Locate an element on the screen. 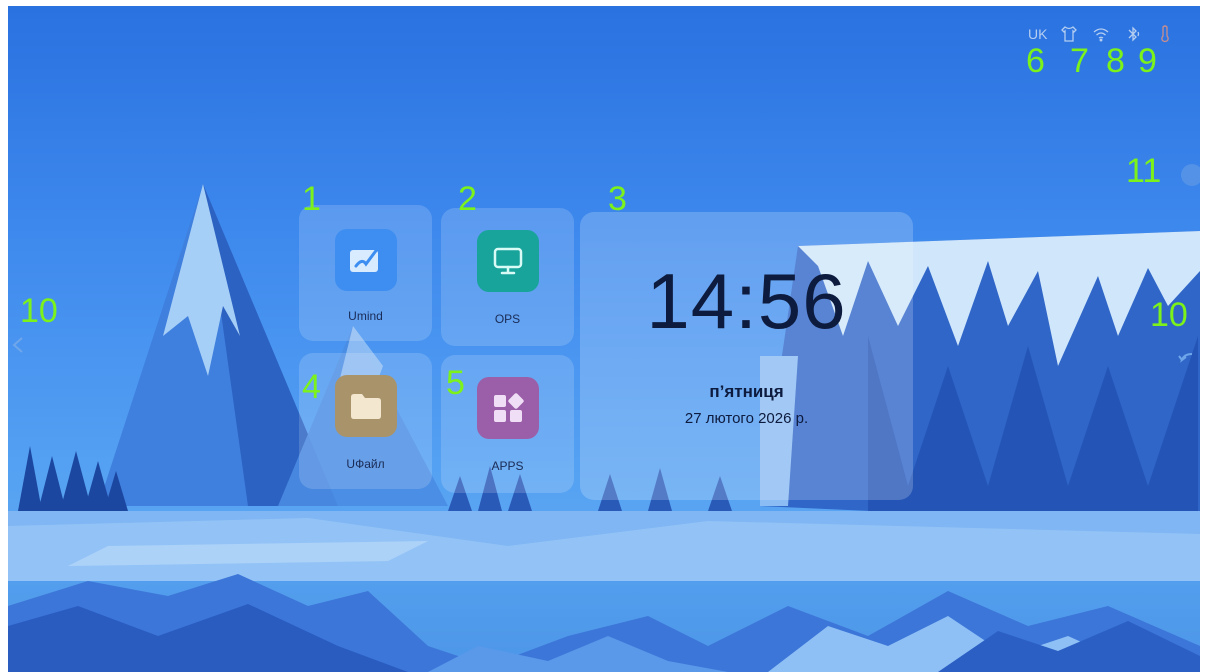 This screenshot has width=1207, height=672. annotation-10-right: 10 is located at coordinates (1169, 315).